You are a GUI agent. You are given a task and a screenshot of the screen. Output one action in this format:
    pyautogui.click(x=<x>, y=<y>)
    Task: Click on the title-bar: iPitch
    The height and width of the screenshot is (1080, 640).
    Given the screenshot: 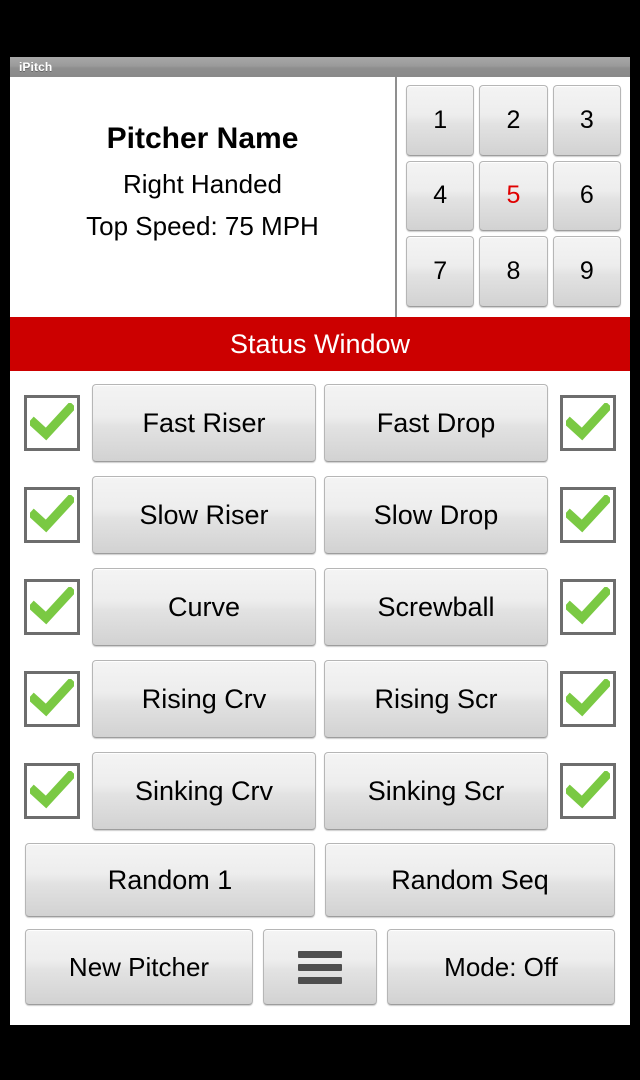 What is the action you would take?
    pyautogui.click(x=320, y=67)
    